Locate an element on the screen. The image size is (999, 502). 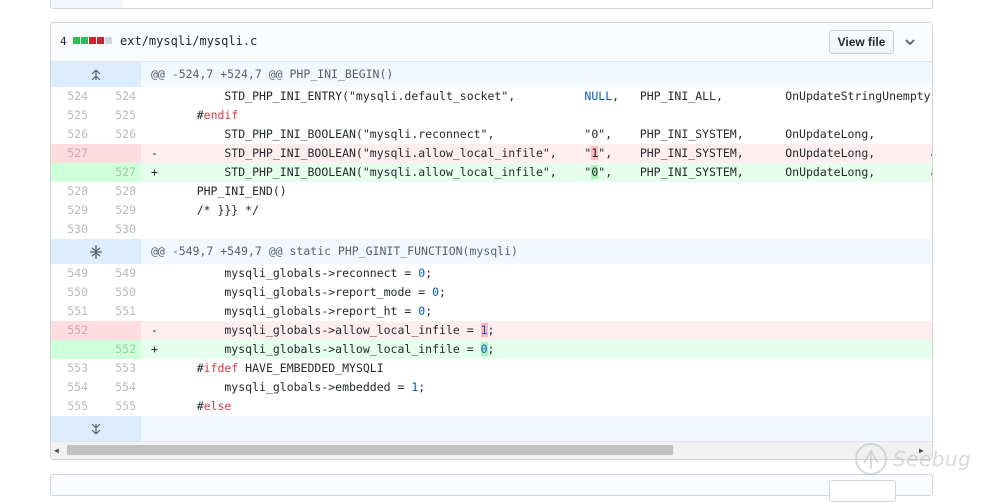
view-file-button: View file is located at coordinates (861, 42).